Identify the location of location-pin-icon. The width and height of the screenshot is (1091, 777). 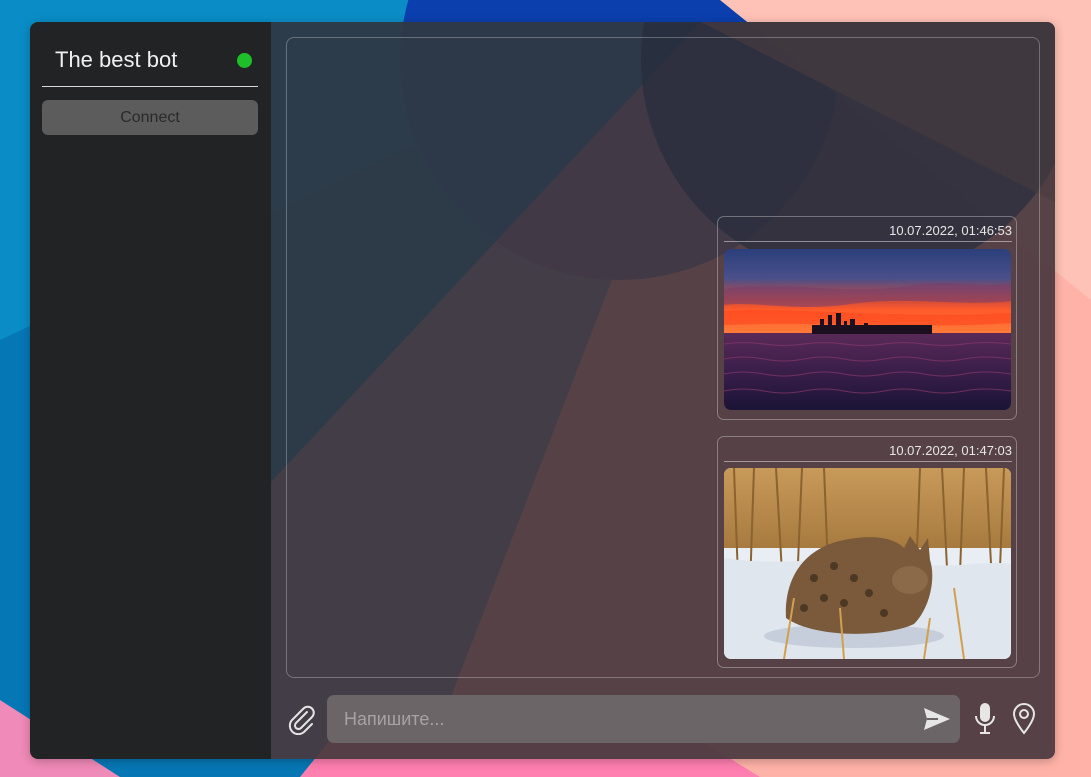
(1024, 719).